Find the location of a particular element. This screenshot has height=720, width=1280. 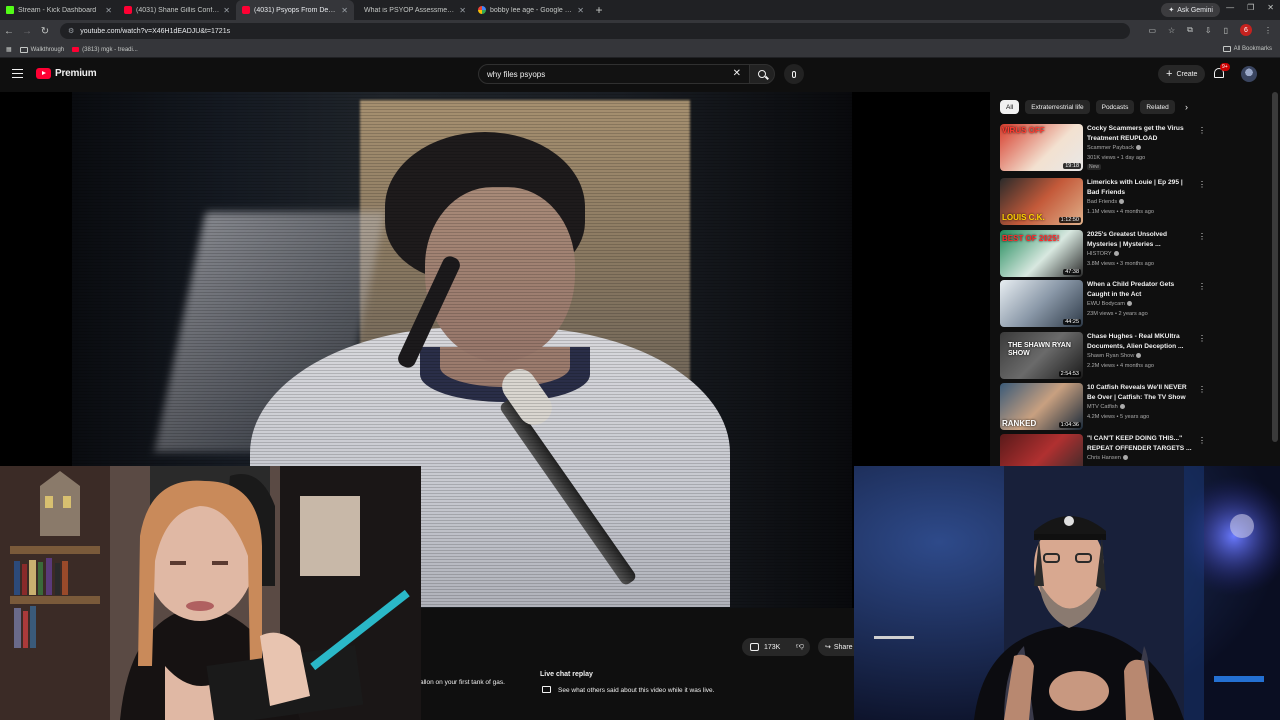

create-button: + Create is located at coordinates (1182, 74).